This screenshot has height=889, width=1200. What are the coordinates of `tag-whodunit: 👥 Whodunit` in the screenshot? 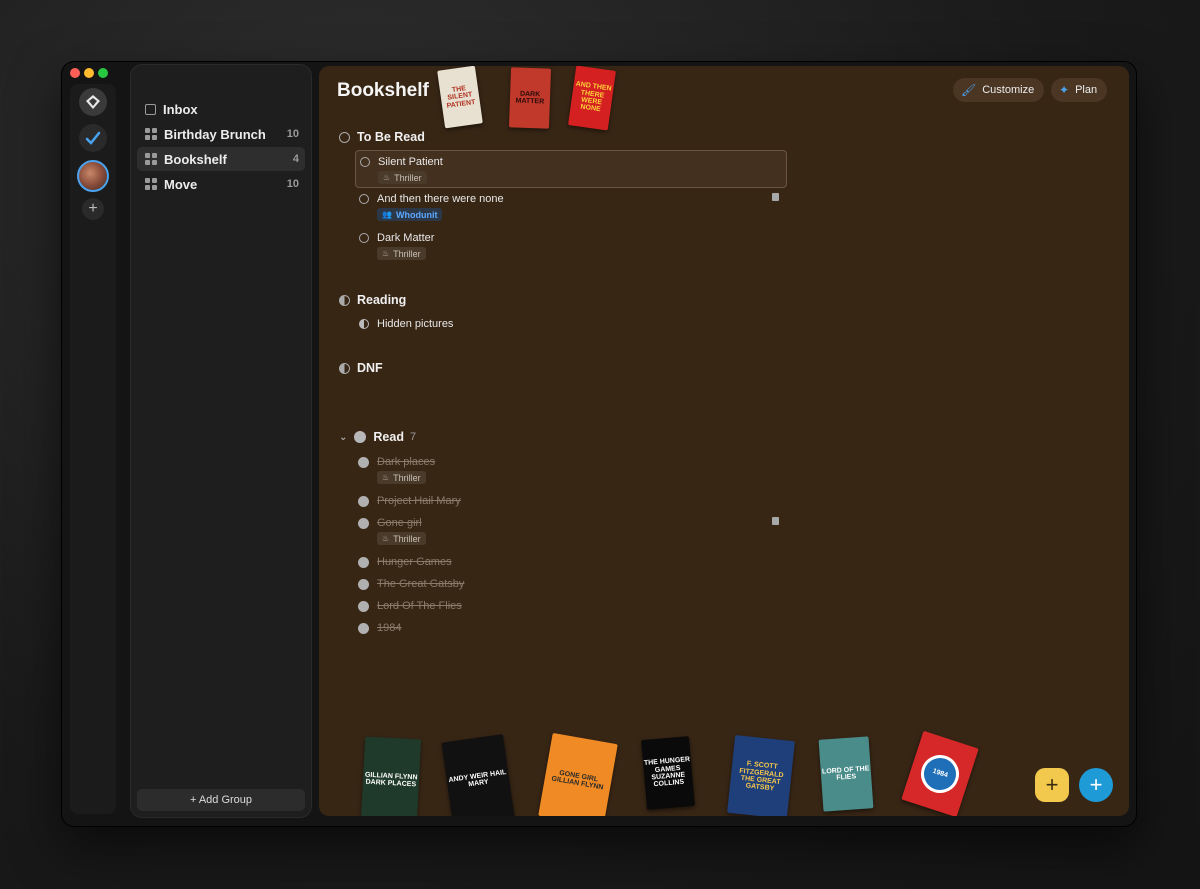 It's located at (410, 214).